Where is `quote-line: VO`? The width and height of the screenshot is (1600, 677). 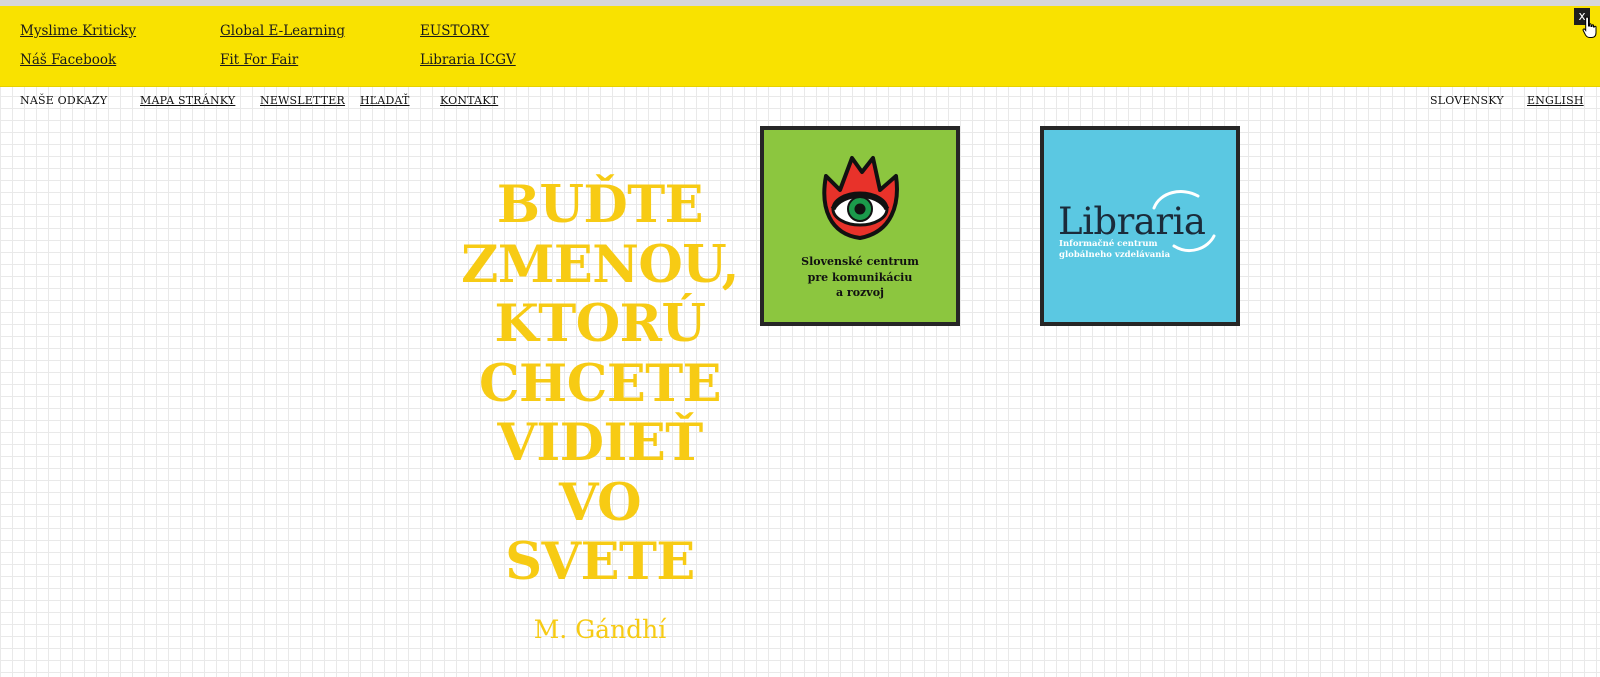
quote-line: VO is located at coordinates (600, 502).